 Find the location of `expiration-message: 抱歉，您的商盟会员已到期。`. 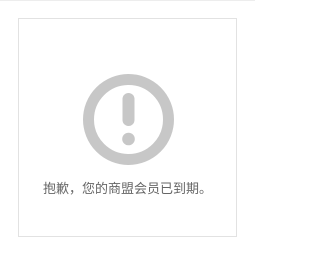

expiration-message: 抱歉，您的商盟会员已到期。 is located at coordinates (127, 189).